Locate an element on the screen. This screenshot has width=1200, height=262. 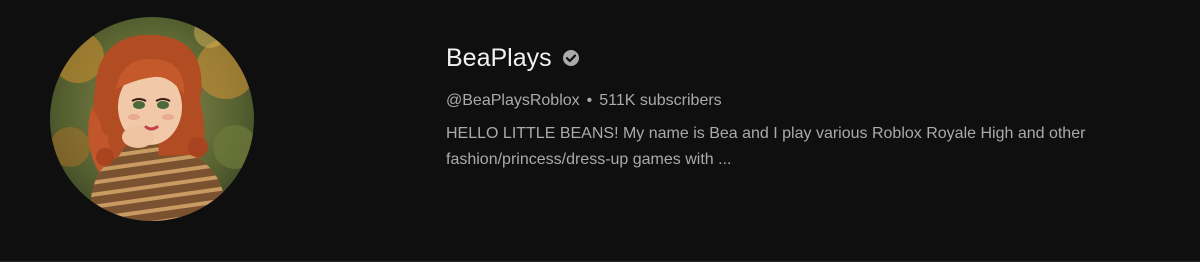
channel-name: BeaPlays is located at coordinates (499, 58).